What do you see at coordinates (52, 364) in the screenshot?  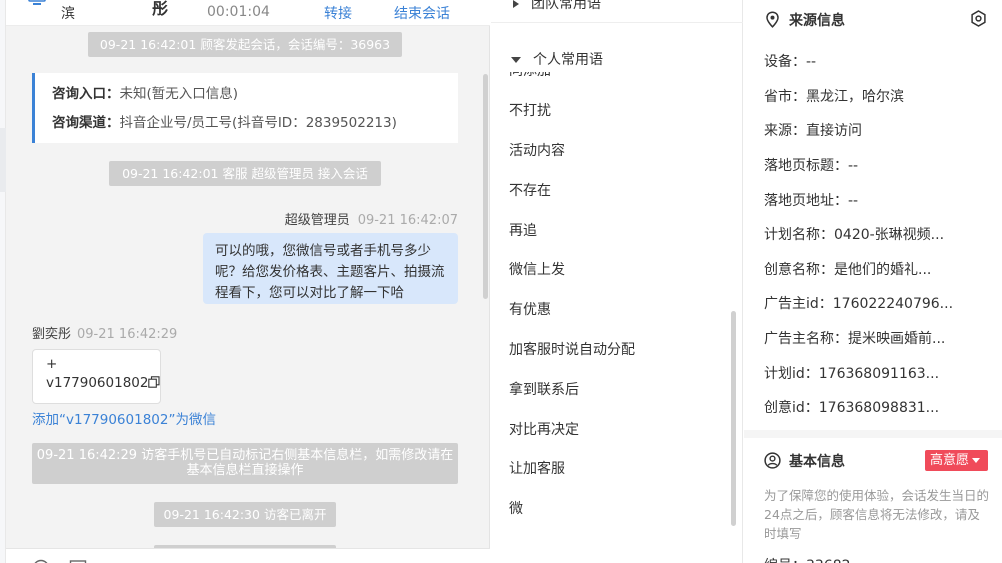 I see `visitor-message-plus: +` at bounding box center [52, 364].